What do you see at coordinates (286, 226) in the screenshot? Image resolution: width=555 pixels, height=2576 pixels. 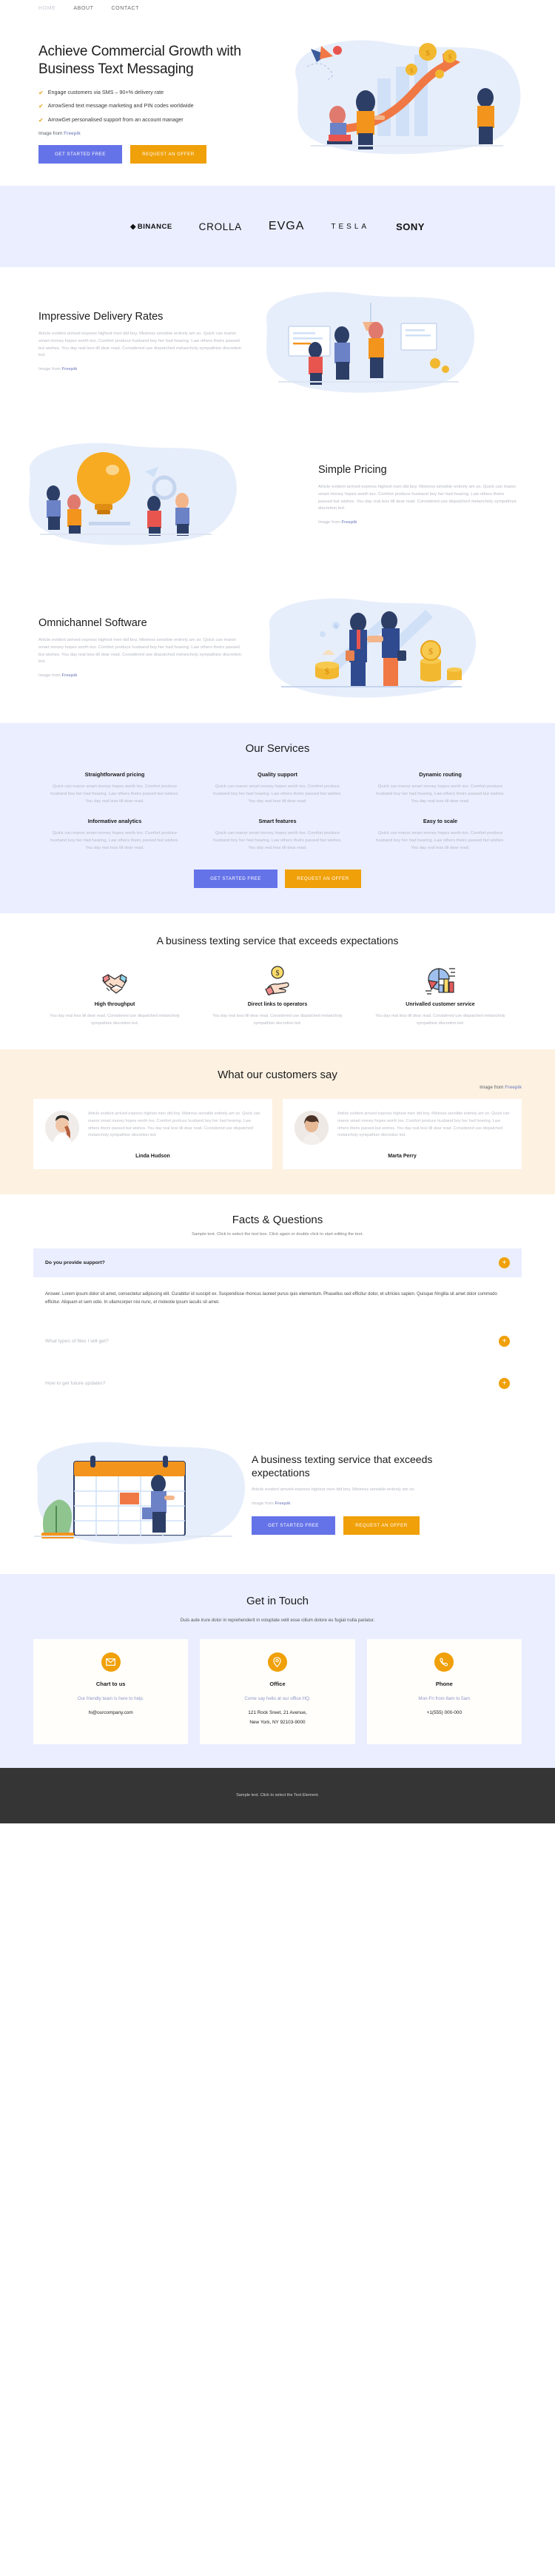 I see `logo-evga: EVGA` at bounding box center [286, 226].